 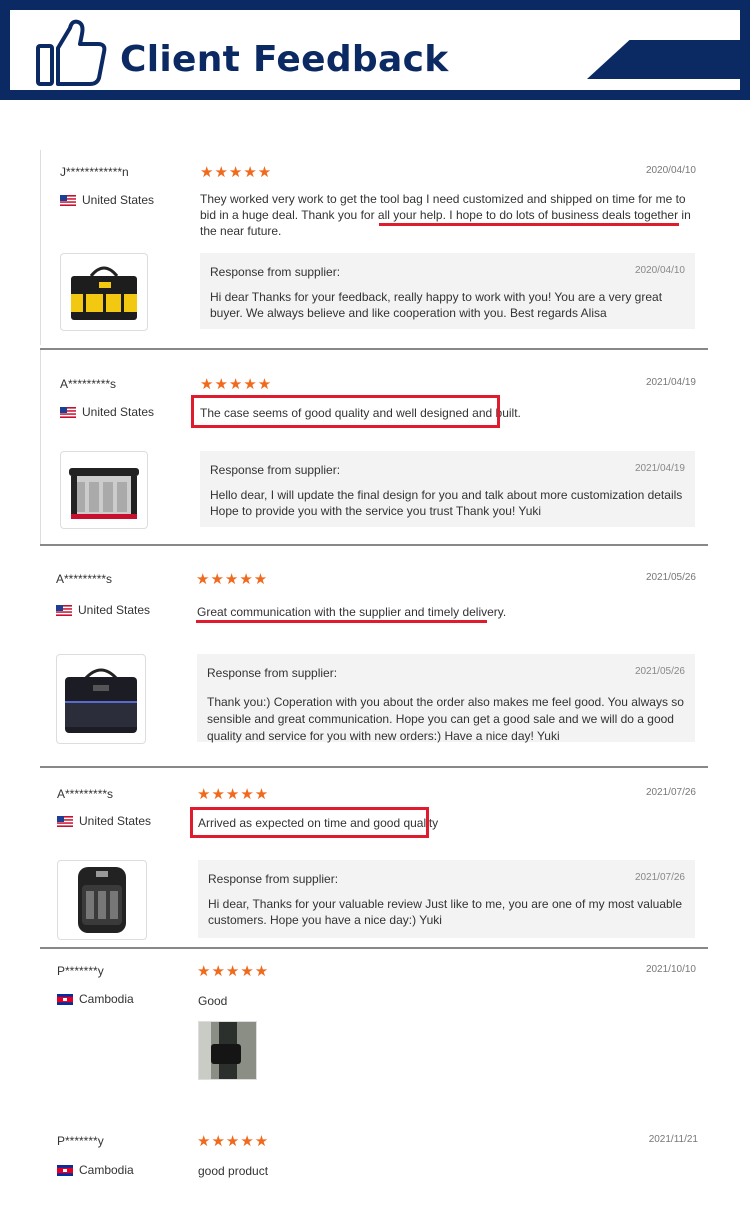 I want to click on page-title: Client Feedback, so click(x=284, y=59).